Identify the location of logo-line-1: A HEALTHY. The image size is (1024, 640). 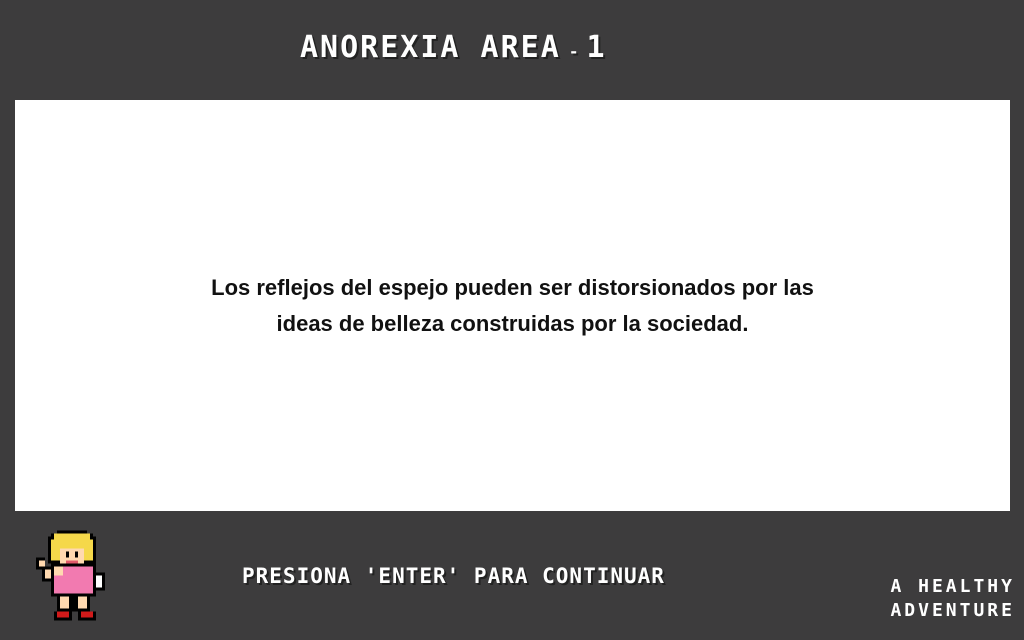
(952, 586).